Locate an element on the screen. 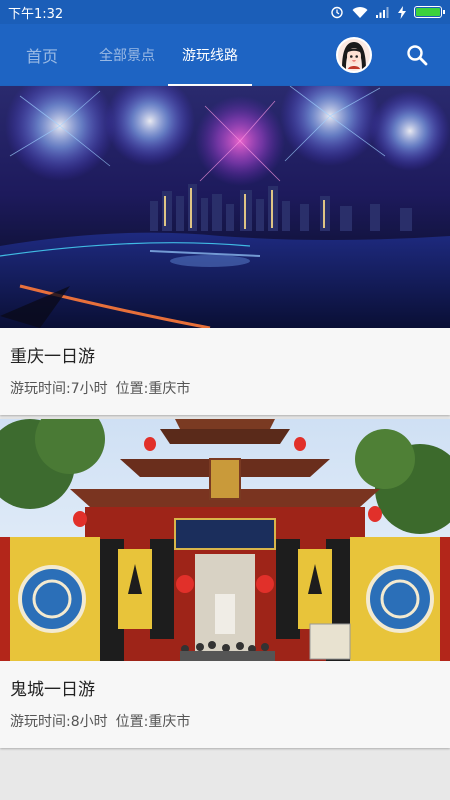 The image size is (450, 800). avatar-icon is located at coordinates (354, 55).